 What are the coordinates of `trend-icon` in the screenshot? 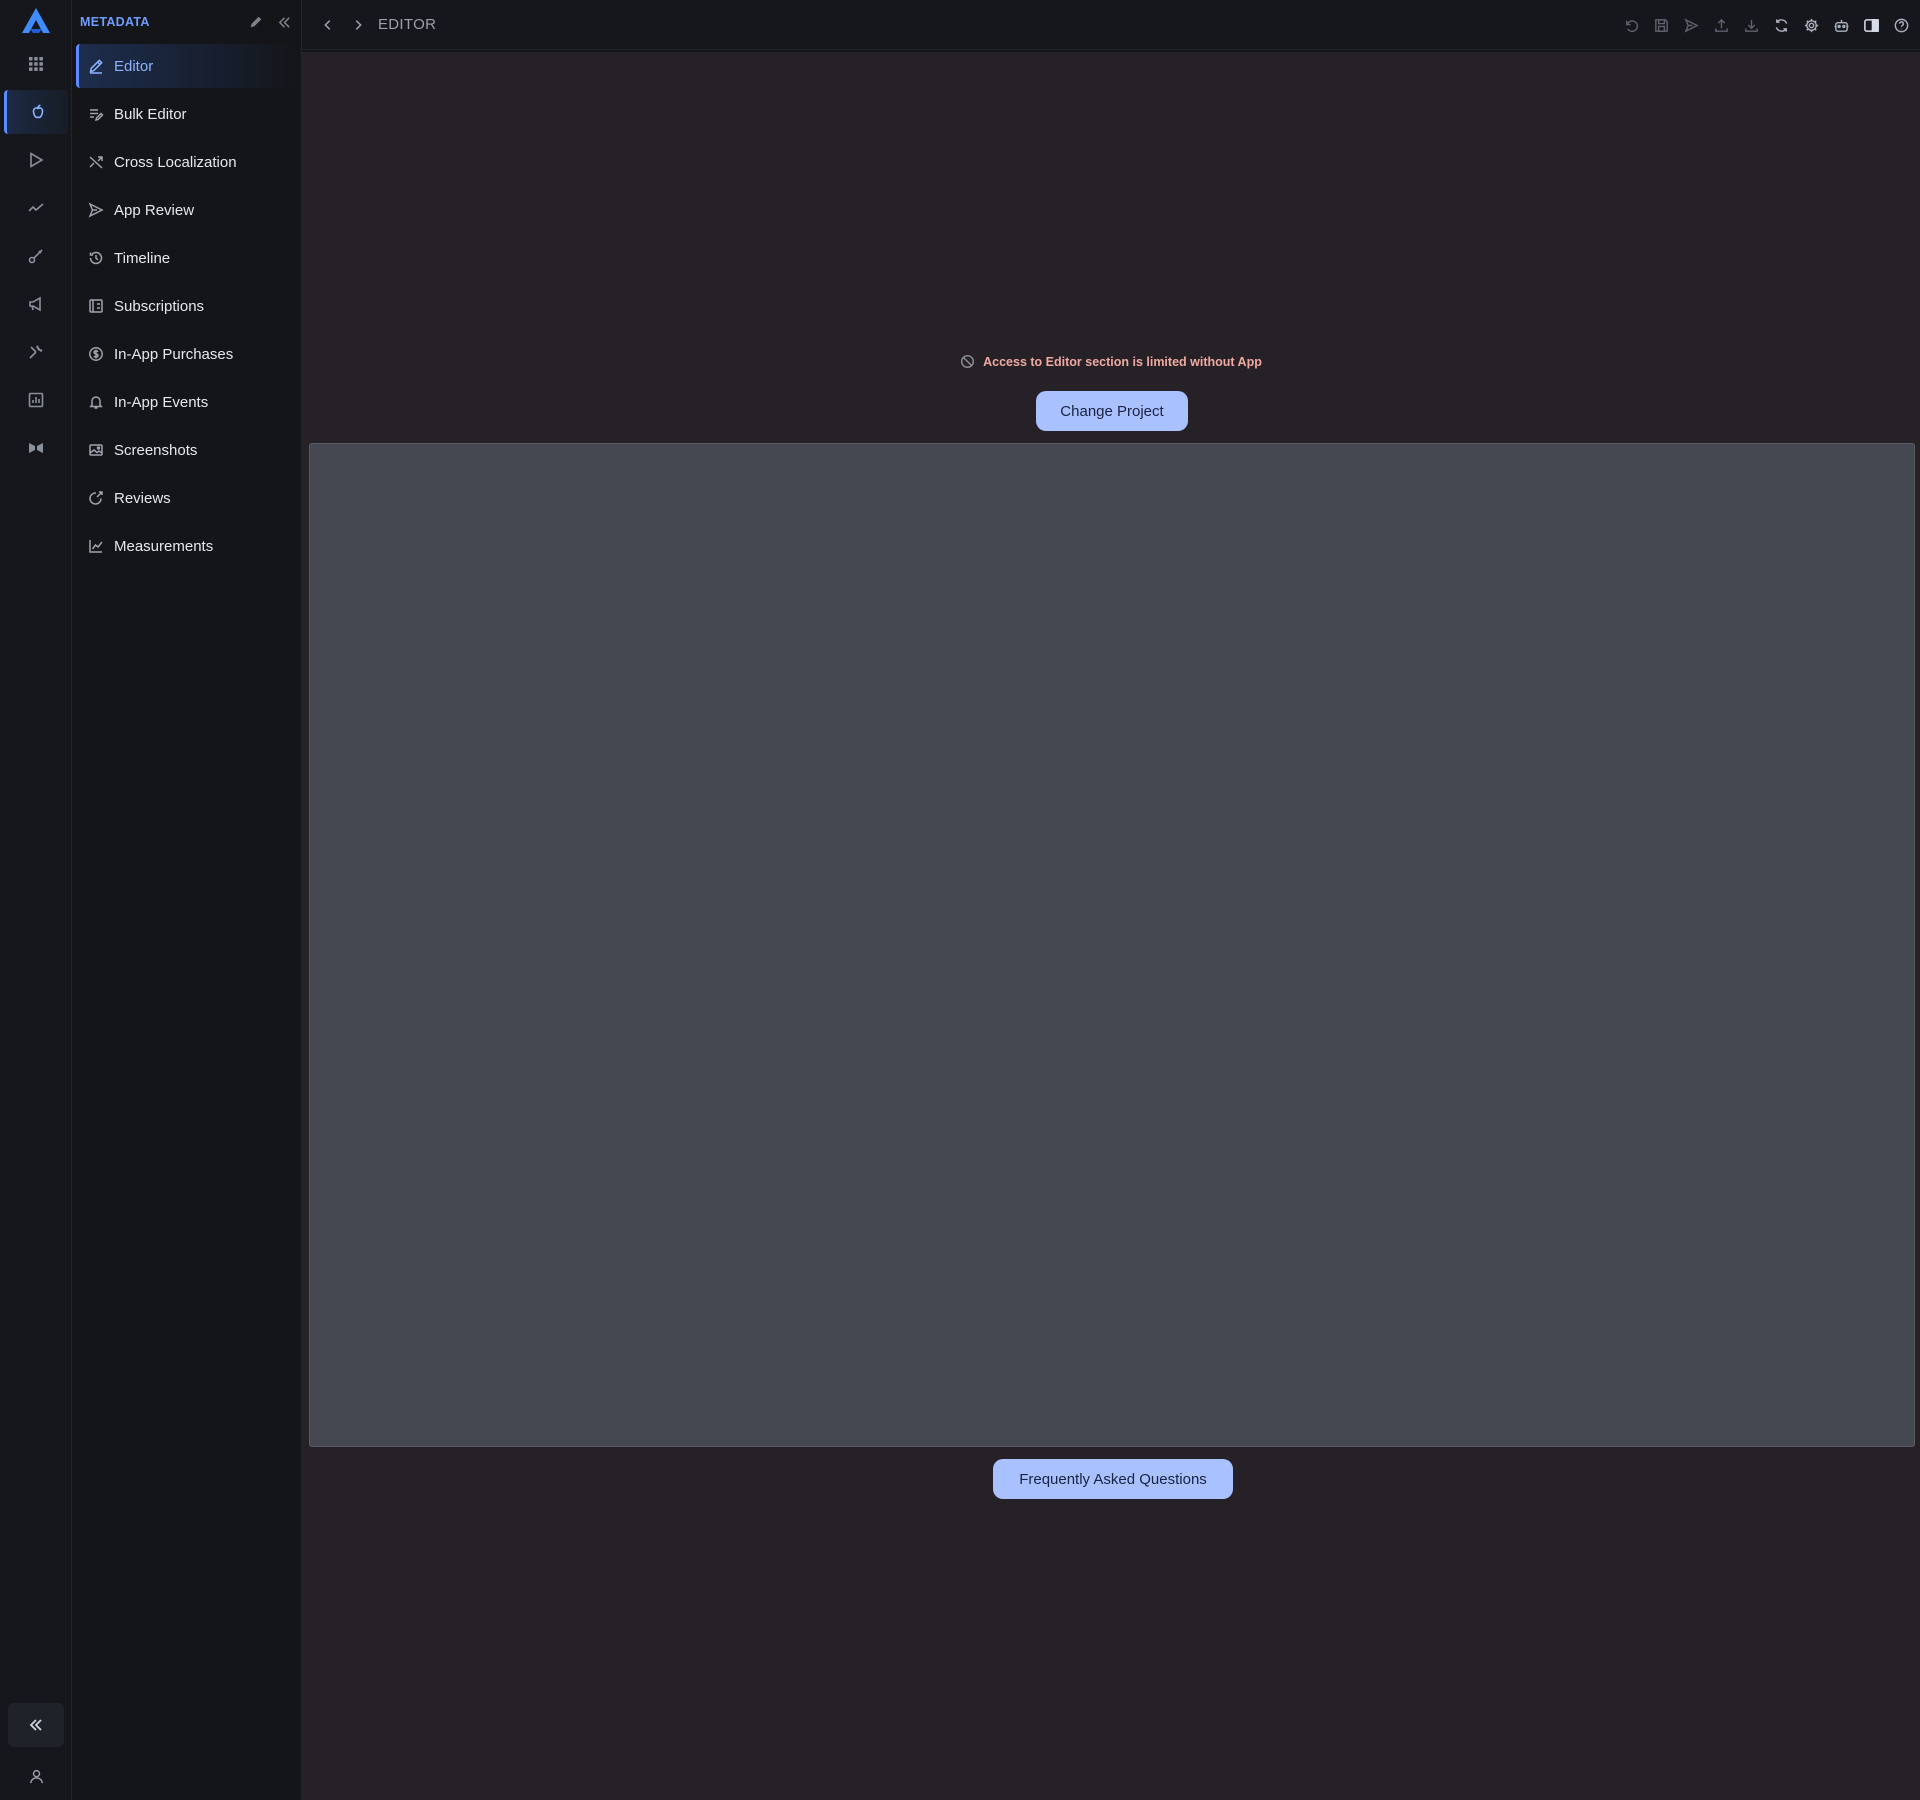 It's located at (36, 207).